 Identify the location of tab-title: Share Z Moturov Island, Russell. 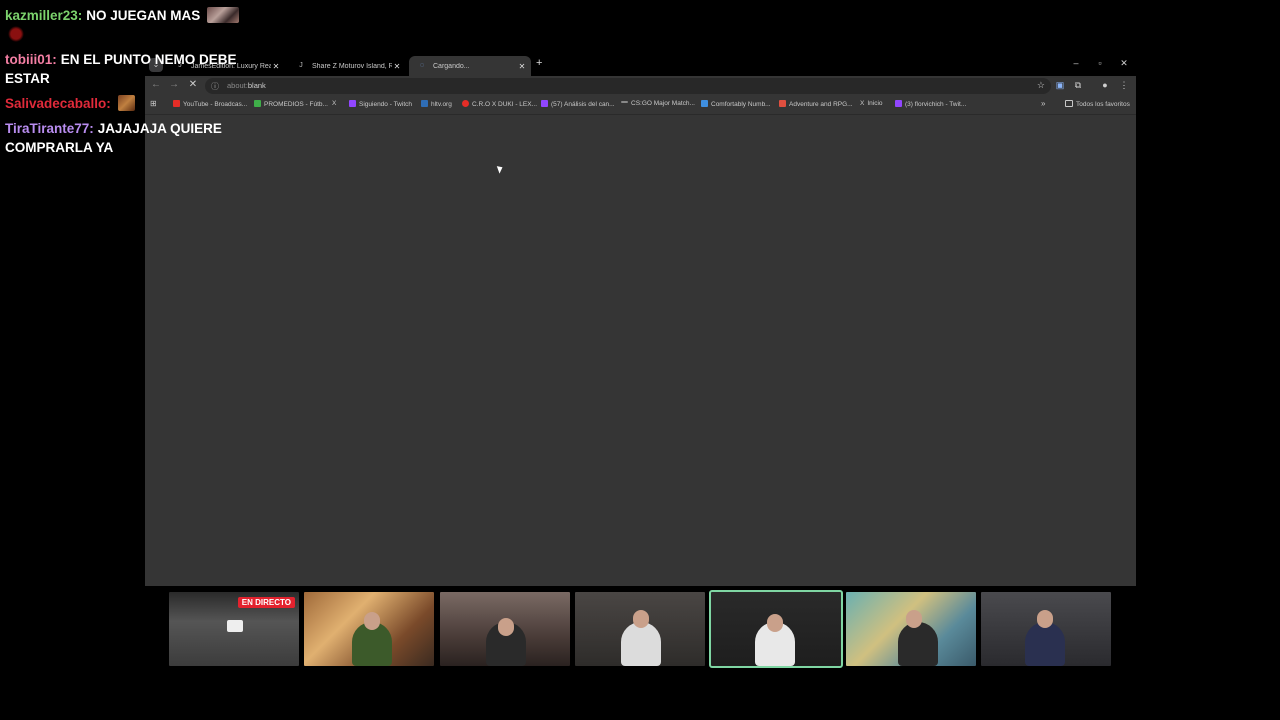
(352, 66).